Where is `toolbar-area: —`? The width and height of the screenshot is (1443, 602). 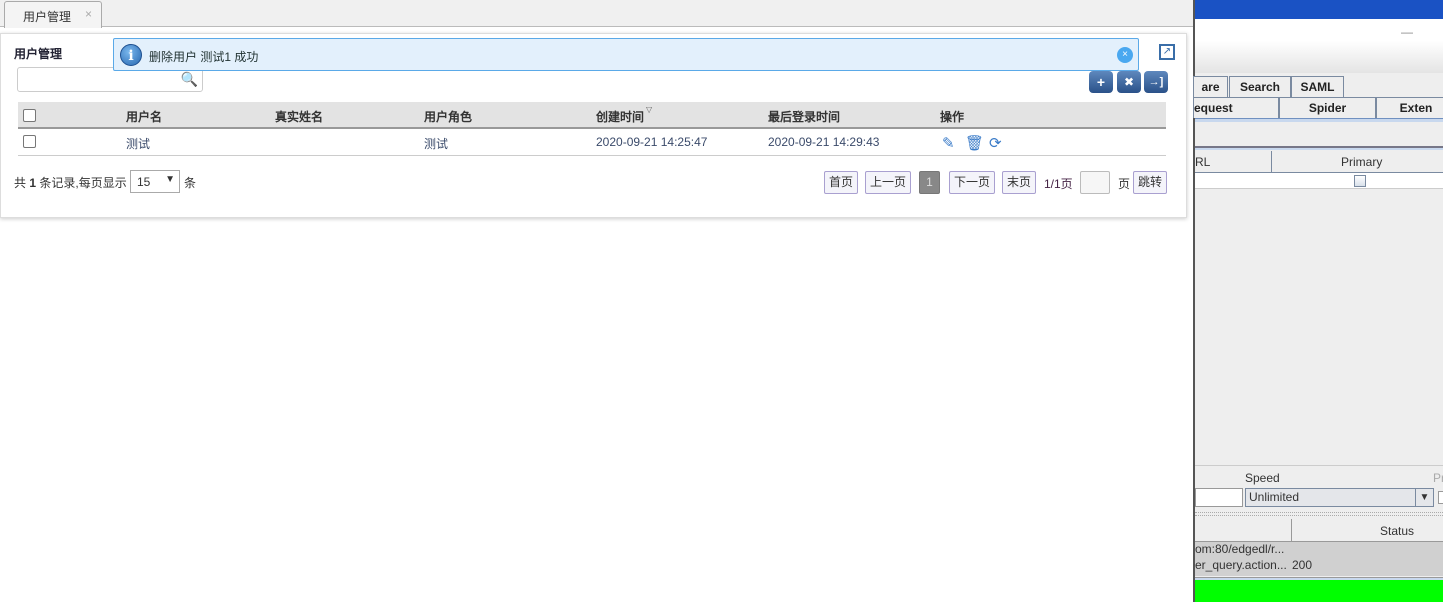
toolbar-area: — is located at coordinates (1319, 46).